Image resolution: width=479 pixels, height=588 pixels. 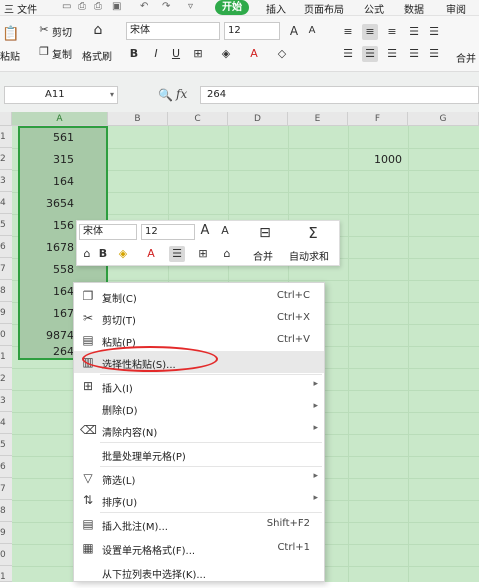 What do you see at coordinates (374, 8) in the screenshot?
I see `tab-formula: 公式` at bounding box center [374, 8].